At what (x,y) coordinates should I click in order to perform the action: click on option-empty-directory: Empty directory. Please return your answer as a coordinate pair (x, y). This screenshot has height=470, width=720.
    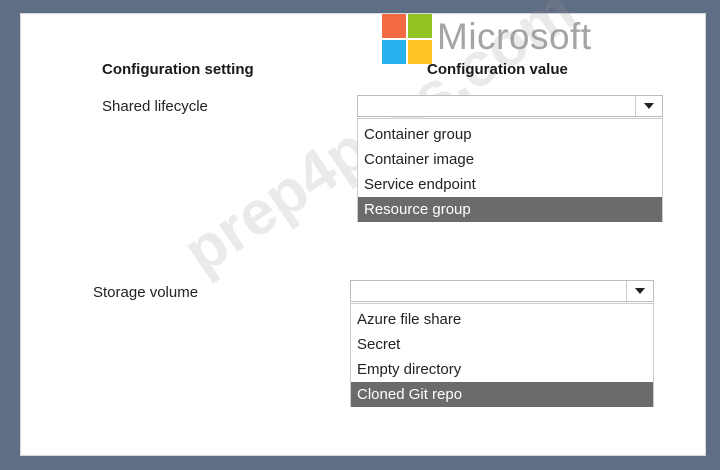
    Looking at the image, I should click on (502, 369).